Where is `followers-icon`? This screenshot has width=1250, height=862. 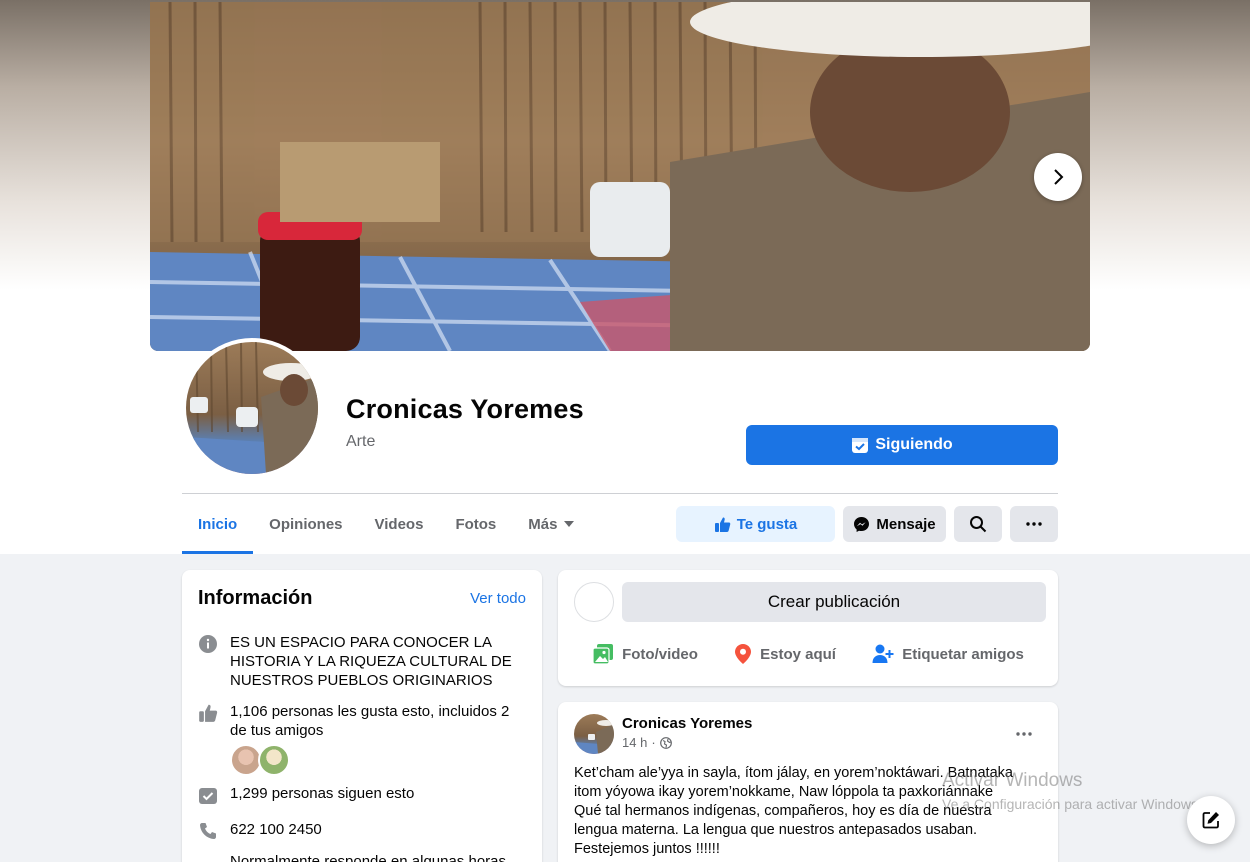 followers-icon is located at coordinates (208, 796).